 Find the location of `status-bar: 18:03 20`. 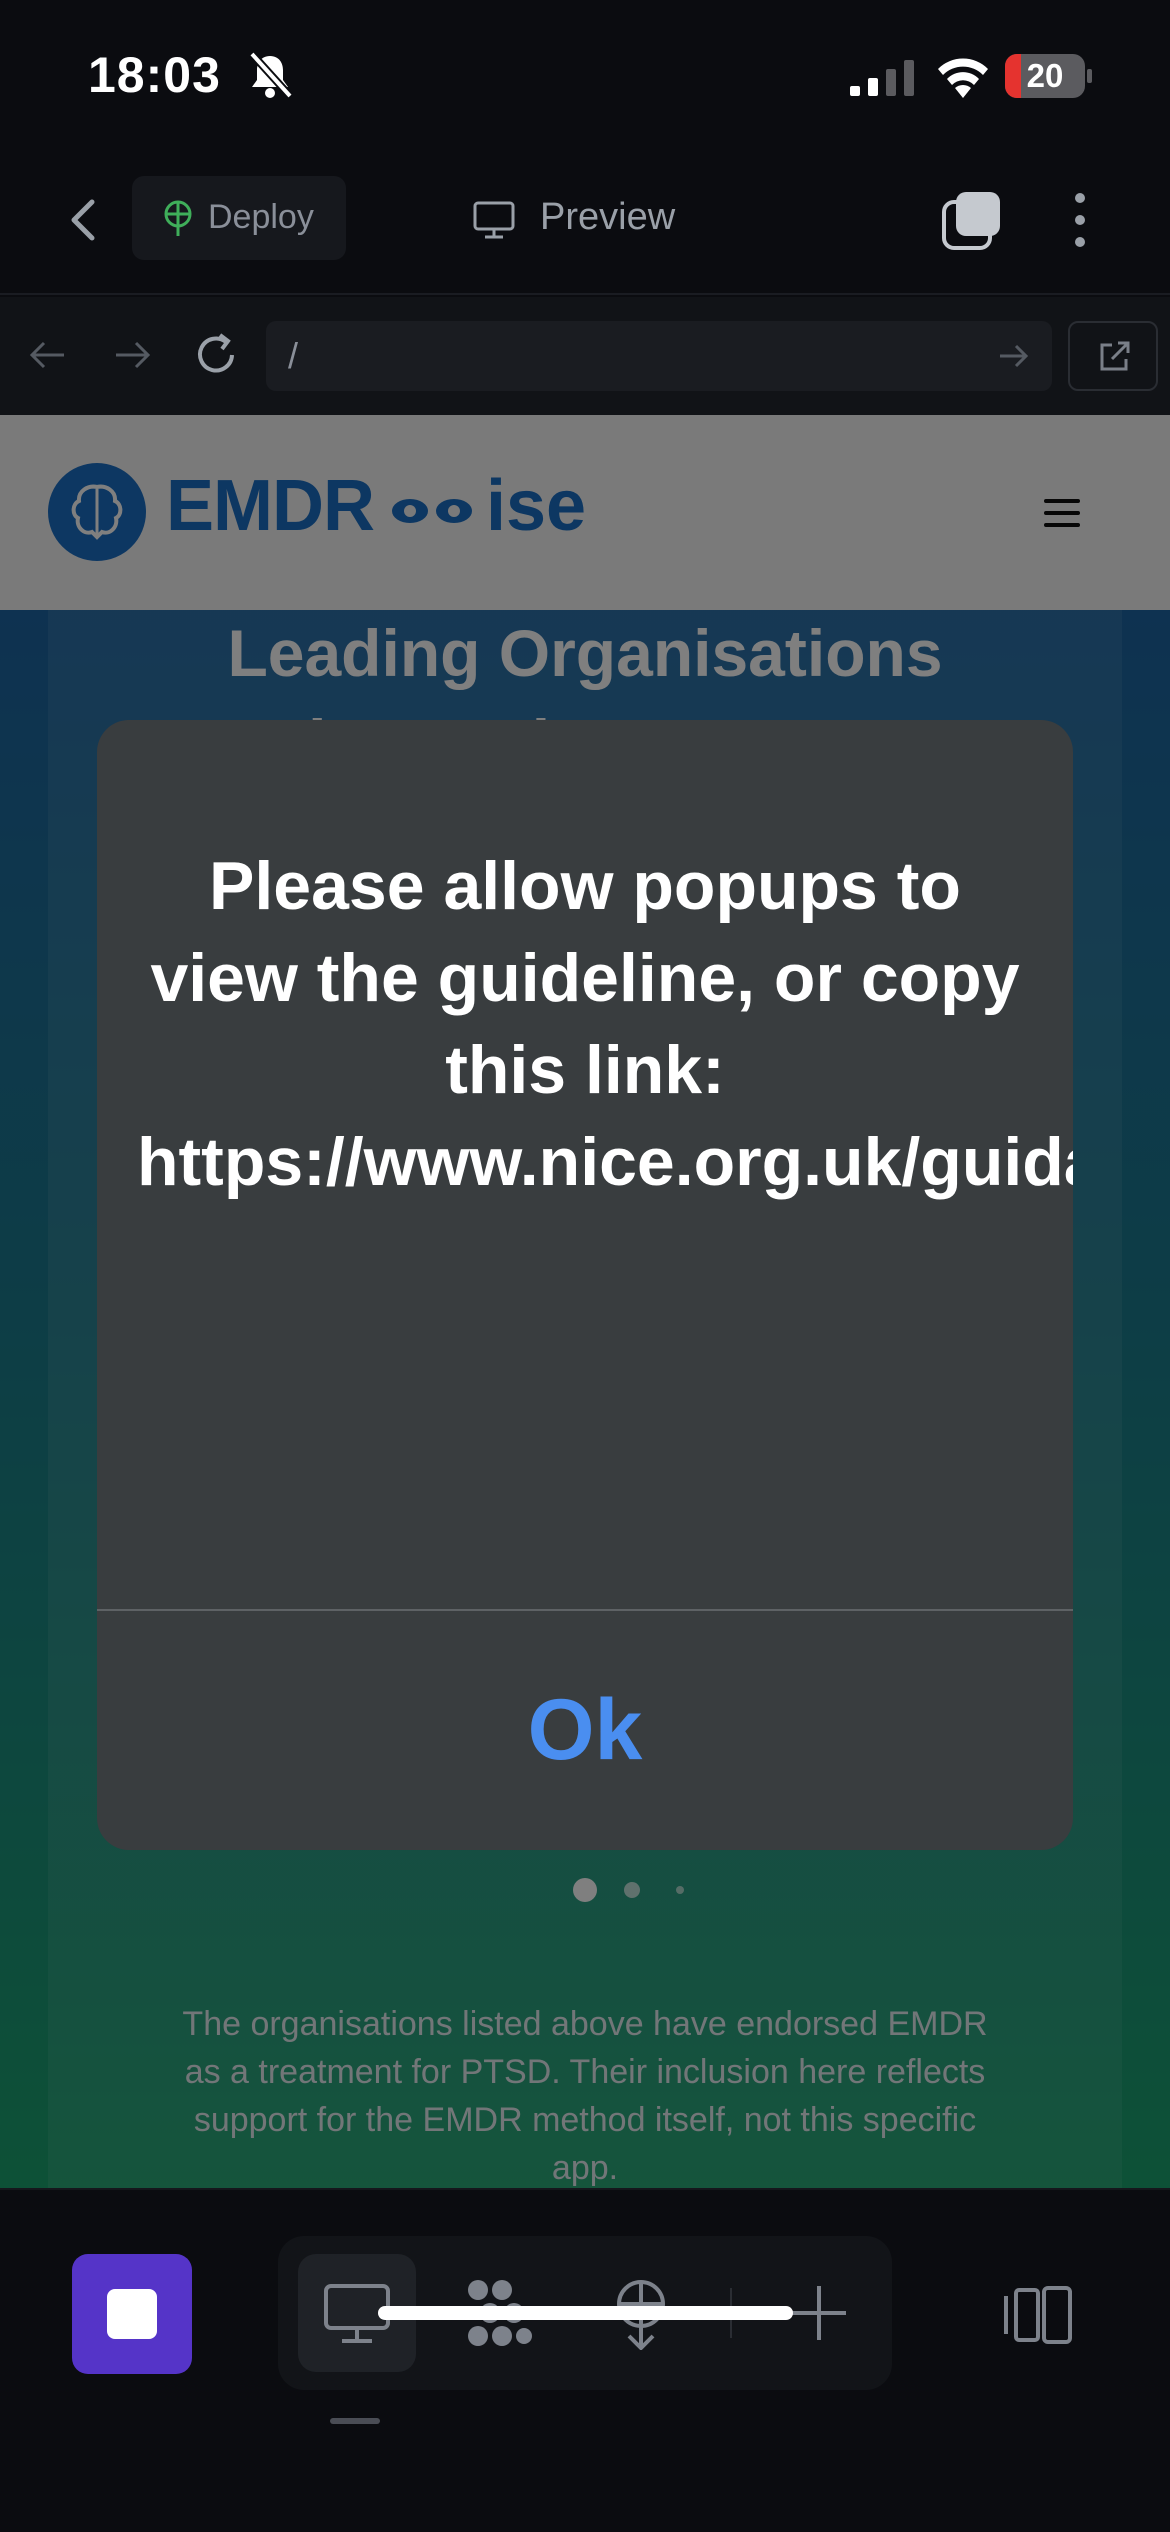

status-bar: 18:03 20 is located at coordinates (585, 75).